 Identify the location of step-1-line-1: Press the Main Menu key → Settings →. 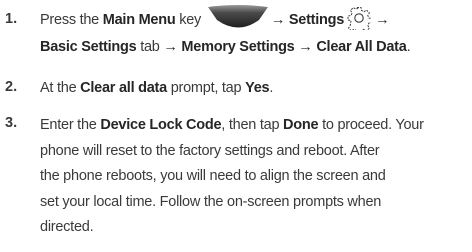
(256, 19).